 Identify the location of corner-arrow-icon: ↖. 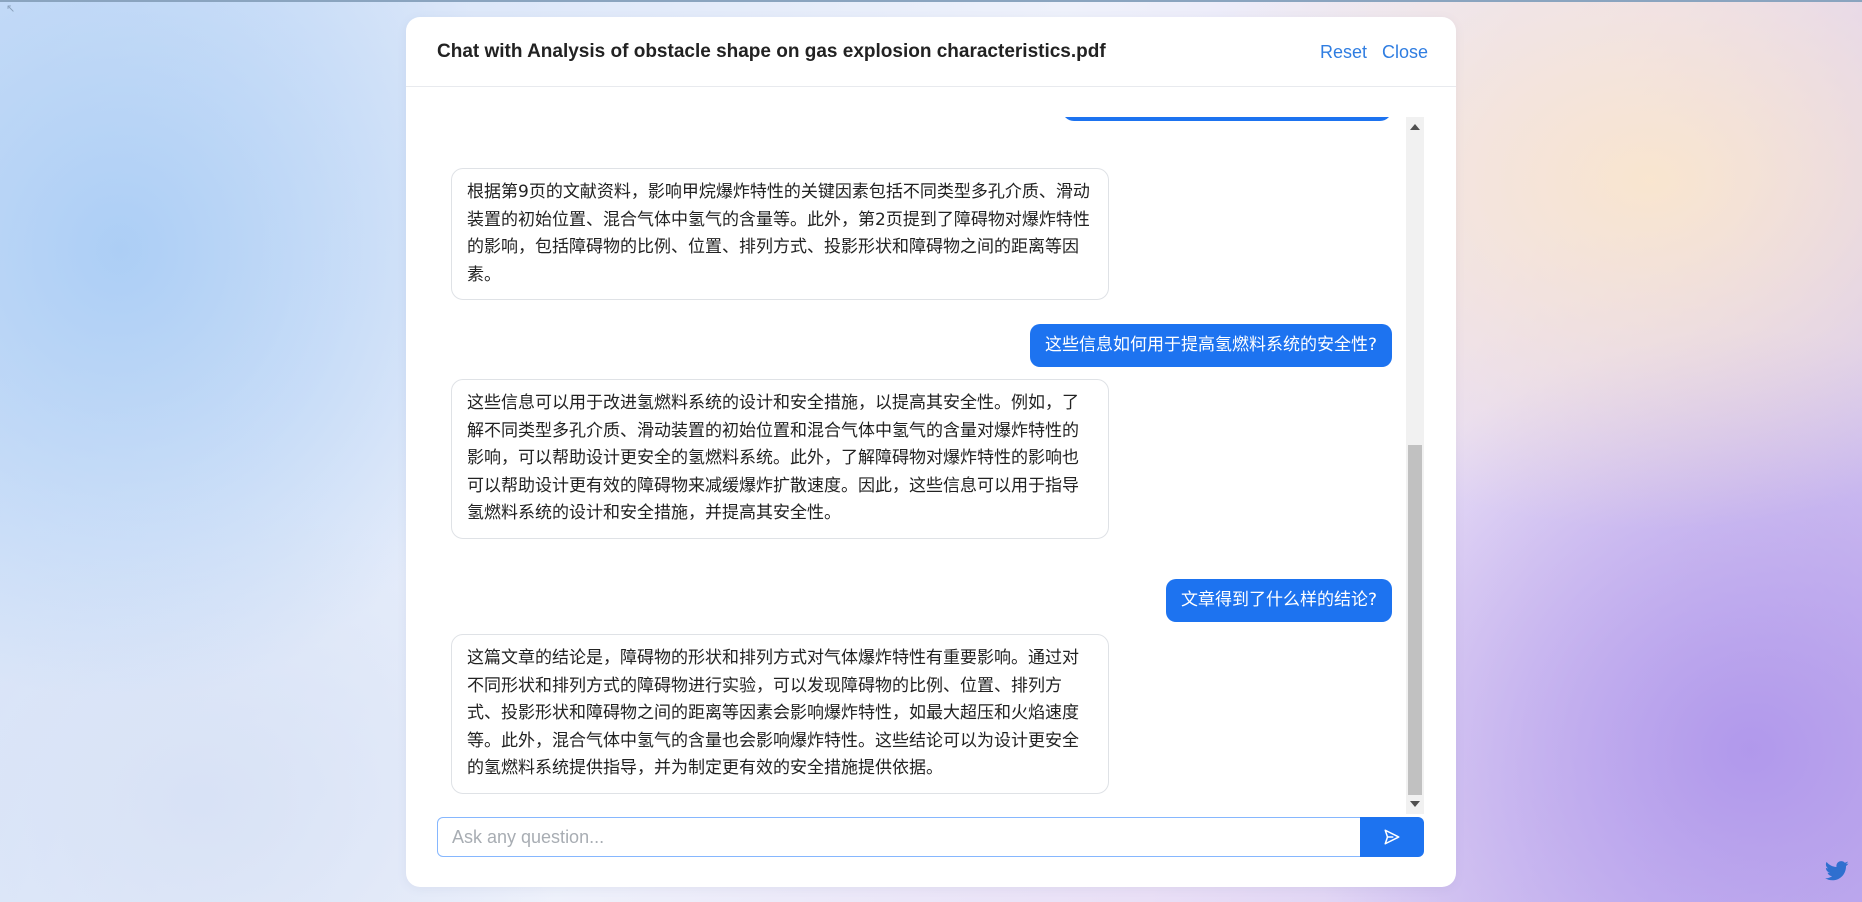
(11, 8).